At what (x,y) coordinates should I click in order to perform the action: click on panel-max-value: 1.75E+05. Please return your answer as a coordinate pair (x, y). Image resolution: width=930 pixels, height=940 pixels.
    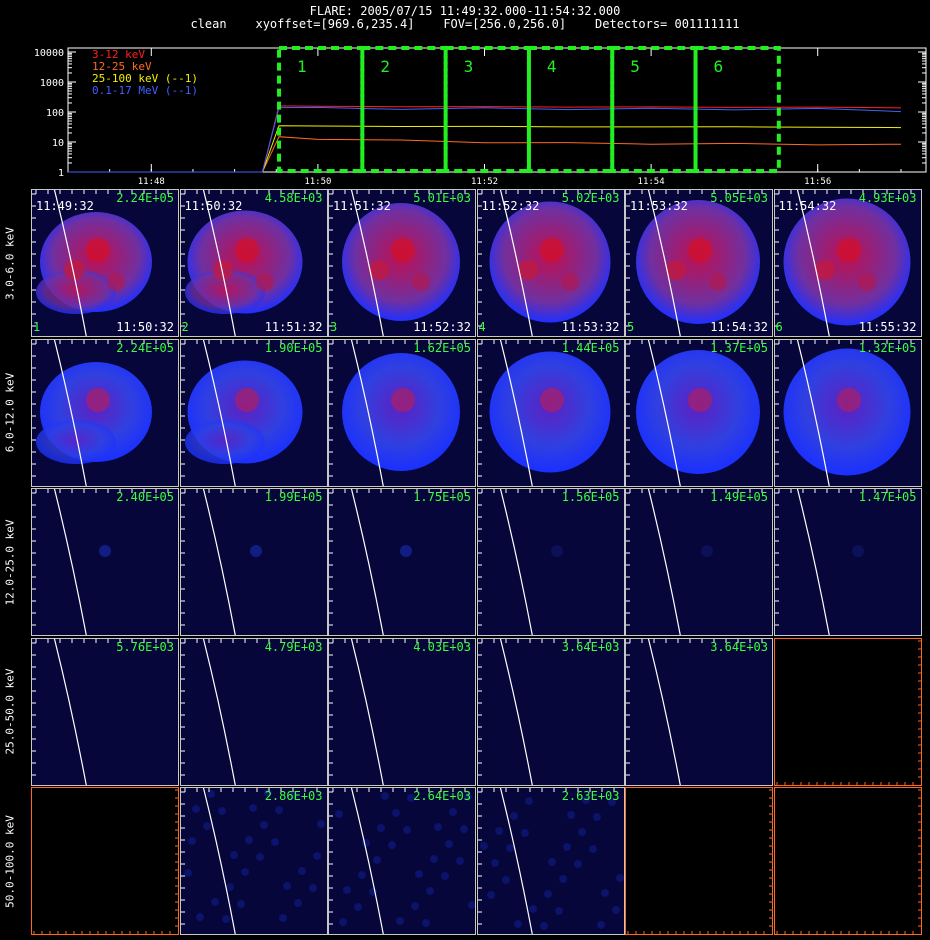
    Looking at the image, I should click on (442, 497).